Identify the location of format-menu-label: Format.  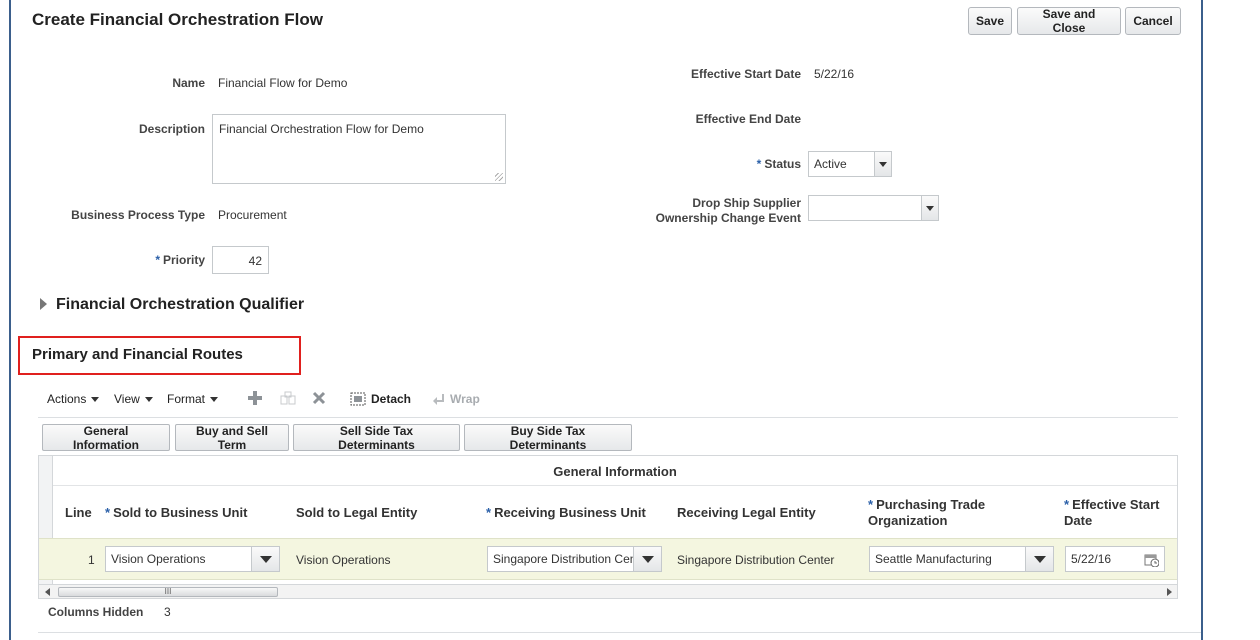
(186, 399).